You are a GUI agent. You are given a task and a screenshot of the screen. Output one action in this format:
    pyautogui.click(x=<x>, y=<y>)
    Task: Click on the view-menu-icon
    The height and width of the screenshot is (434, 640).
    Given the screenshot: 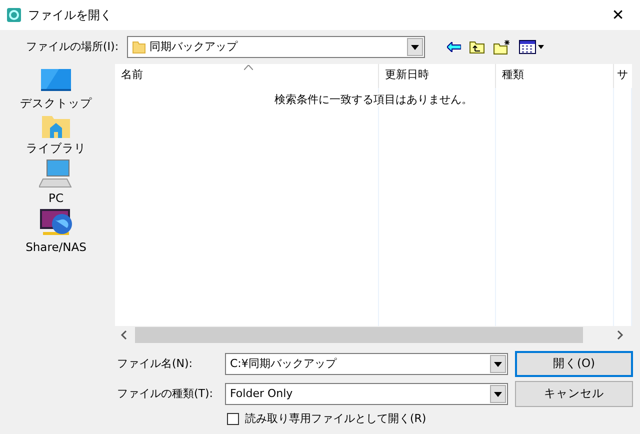 What is the action you would take?
    pyautogui.click(x=531, y=47)
    